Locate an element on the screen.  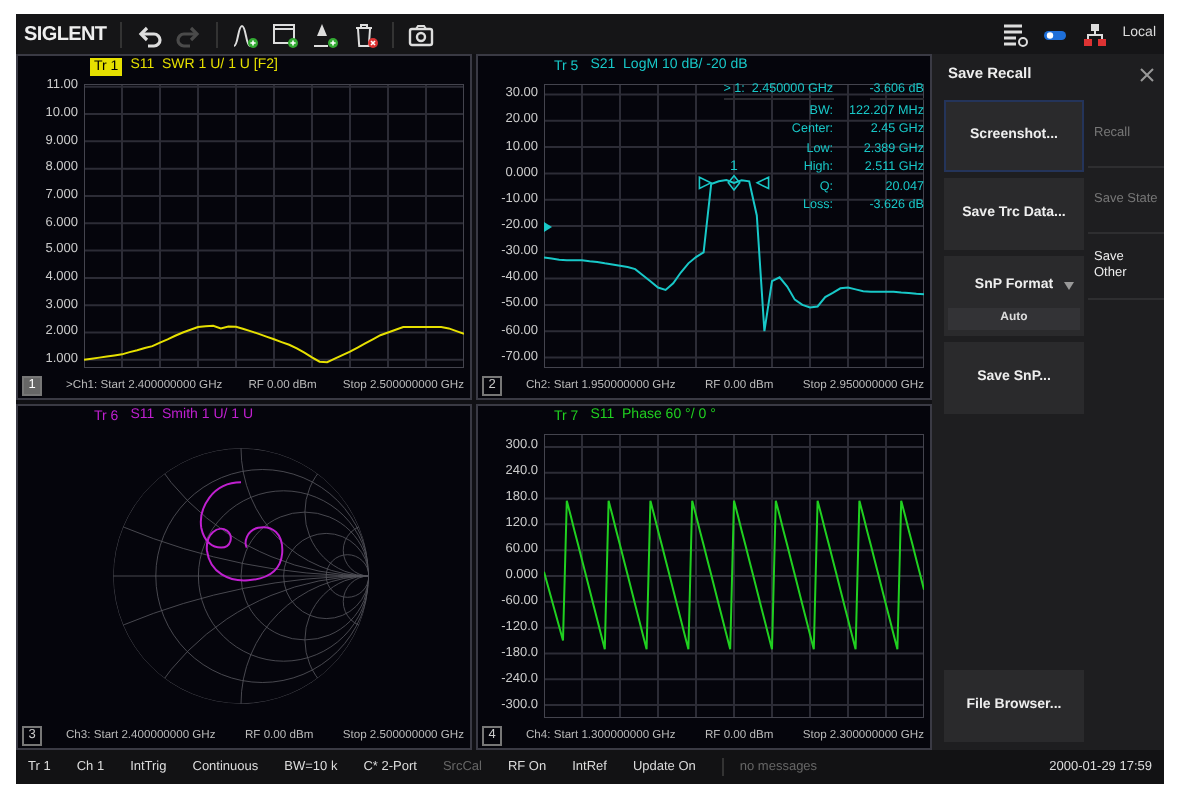
close-icon is located at coordinates (1147, 74).